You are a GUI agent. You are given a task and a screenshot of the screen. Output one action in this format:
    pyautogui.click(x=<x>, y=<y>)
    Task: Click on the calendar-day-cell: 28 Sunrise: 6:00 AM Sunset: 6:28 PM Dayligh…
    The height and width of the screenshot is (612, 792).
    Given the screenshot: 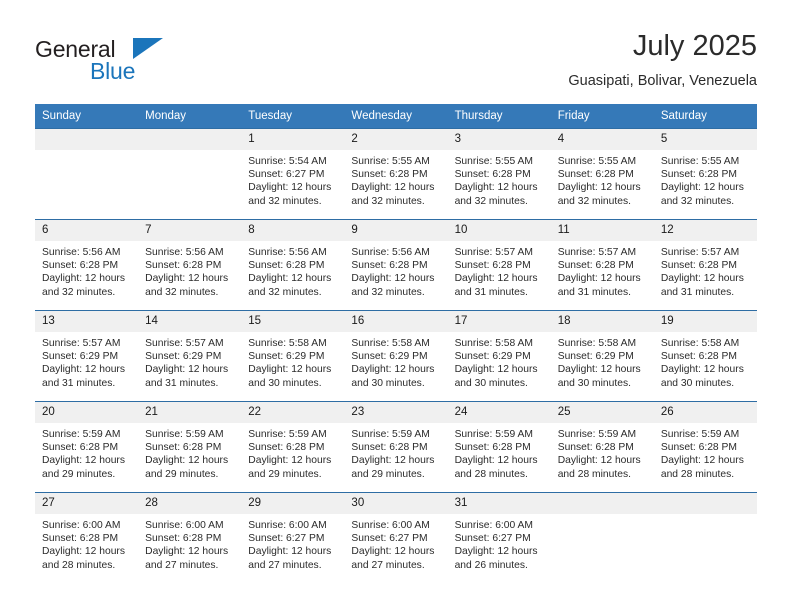 What is the action you would take?
    pyautogui.click(x=190, y=537)
    